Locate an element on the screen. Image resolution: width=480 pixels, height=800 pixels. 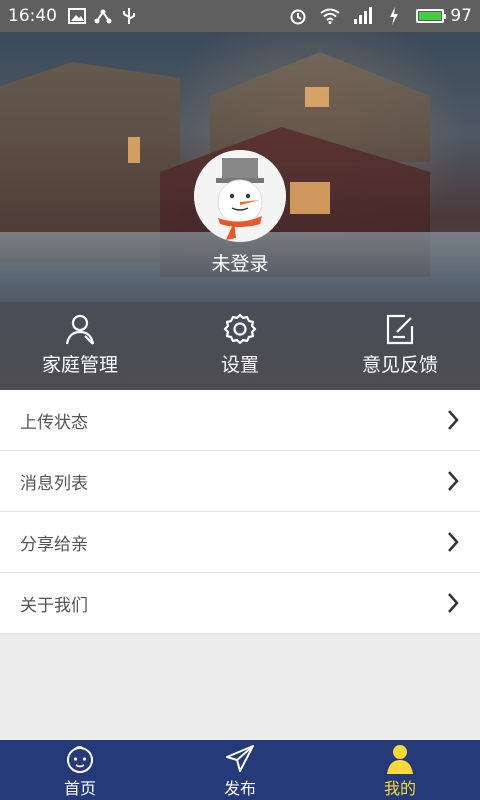
user-icon is located at coordinates (80, 329).